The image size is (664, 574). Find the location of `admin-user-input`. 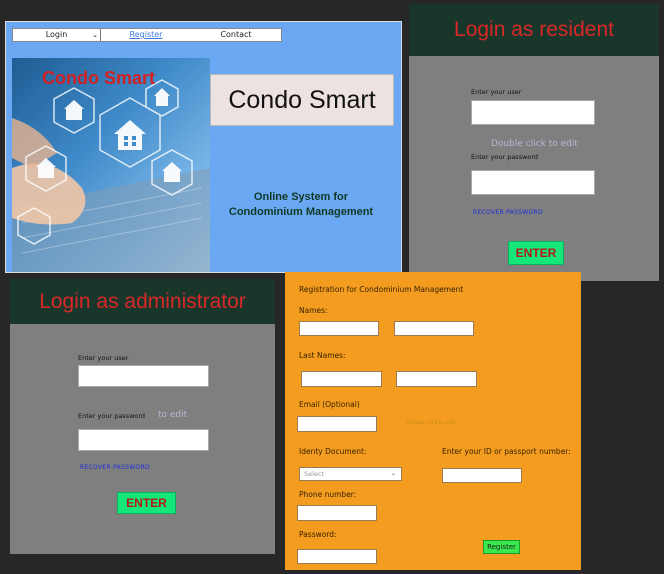

admin-user-input is located at coordinates (143, 376).